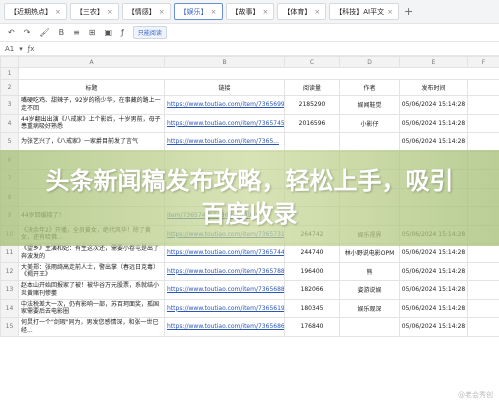 The width and height of the screenshot is (499, 404). Describe the element at coordinates (27, 32) in the screenshot. I see `redo-icon: ↷` at that location.